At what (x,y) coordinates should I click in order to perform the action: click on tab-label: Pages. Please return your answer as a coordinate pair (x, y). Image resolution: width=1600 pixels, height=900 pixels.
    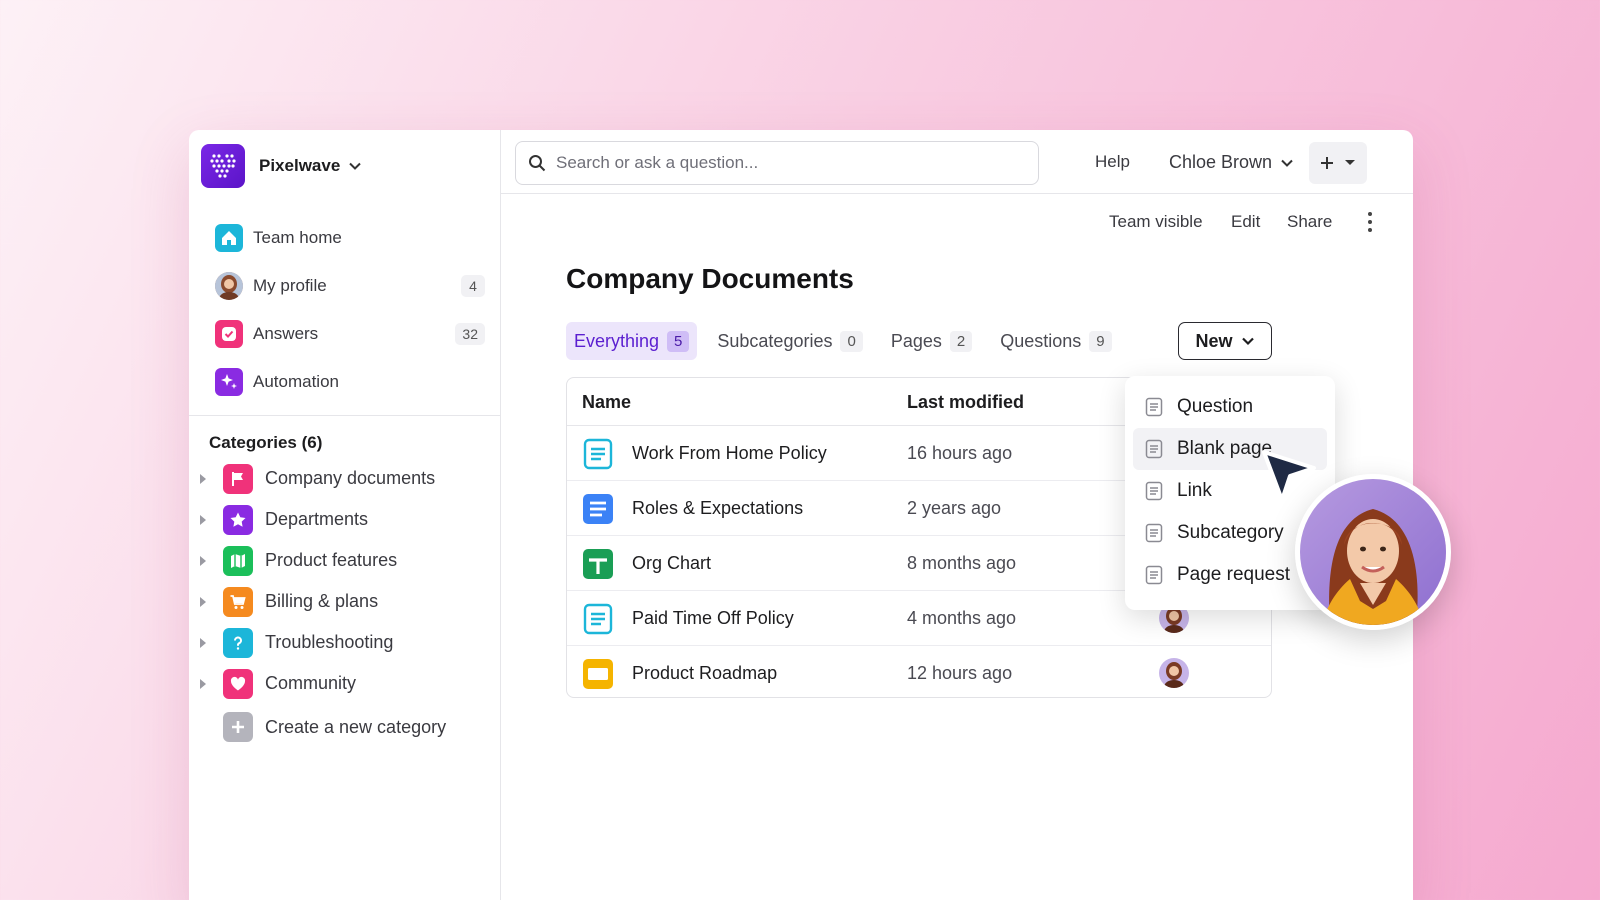
    Looking at the image, I should click on (916, 340).